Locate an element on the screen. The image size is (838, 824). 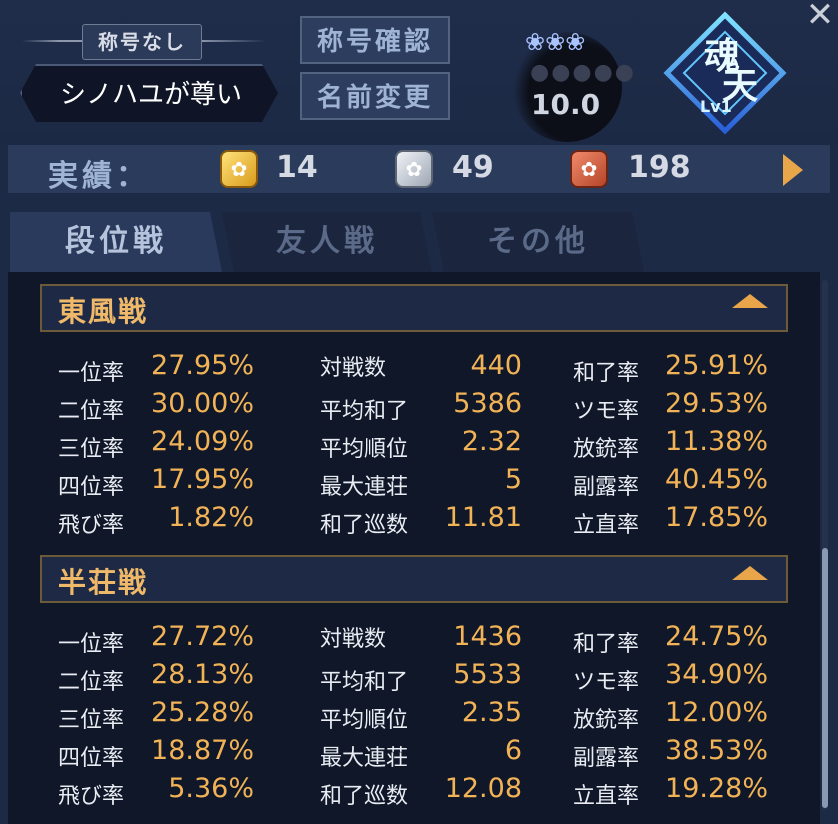
scrollbar-thumb is located at coordinates (825, 678).